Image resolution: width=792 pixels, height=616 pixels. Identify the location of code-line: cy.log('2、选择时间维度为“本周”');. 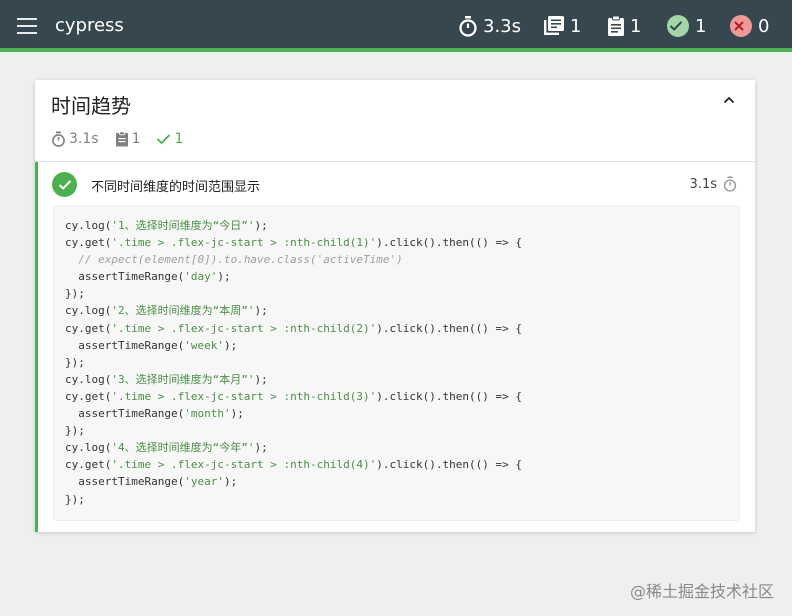
(396, 310).